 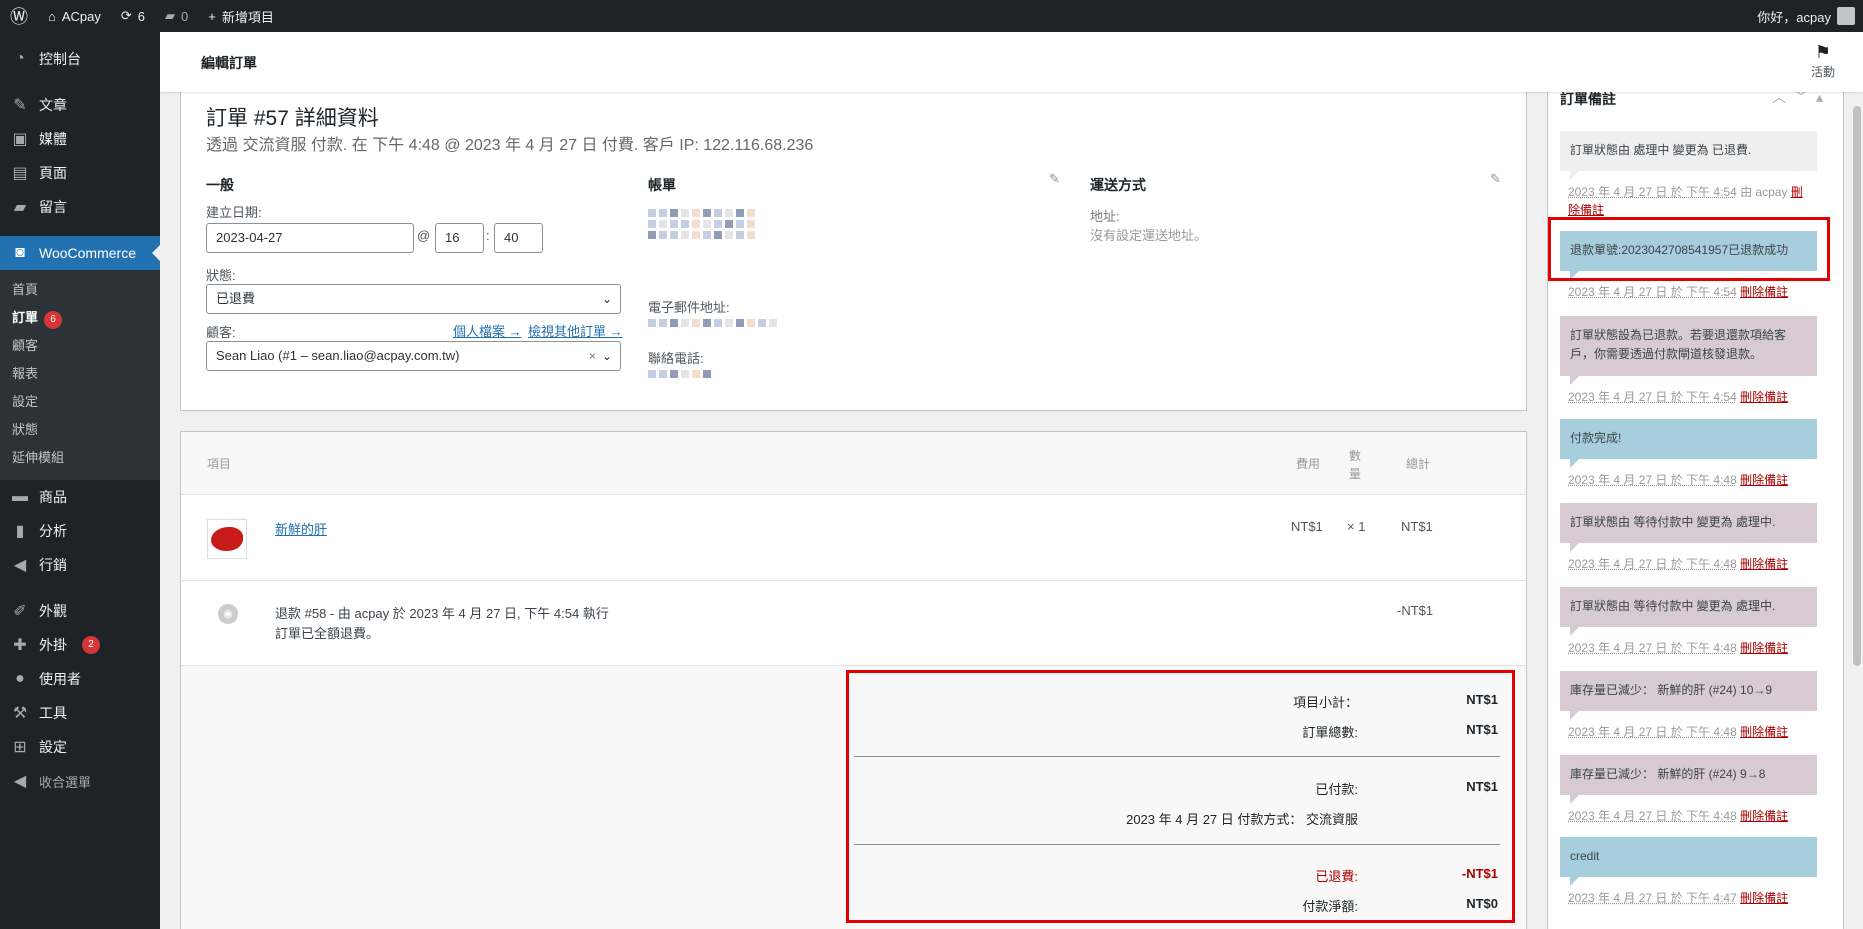 What do you see at coordinates (662, 185) in the screenshot?
I see `billing-title: 帳單` at bounding box center [662, 185].